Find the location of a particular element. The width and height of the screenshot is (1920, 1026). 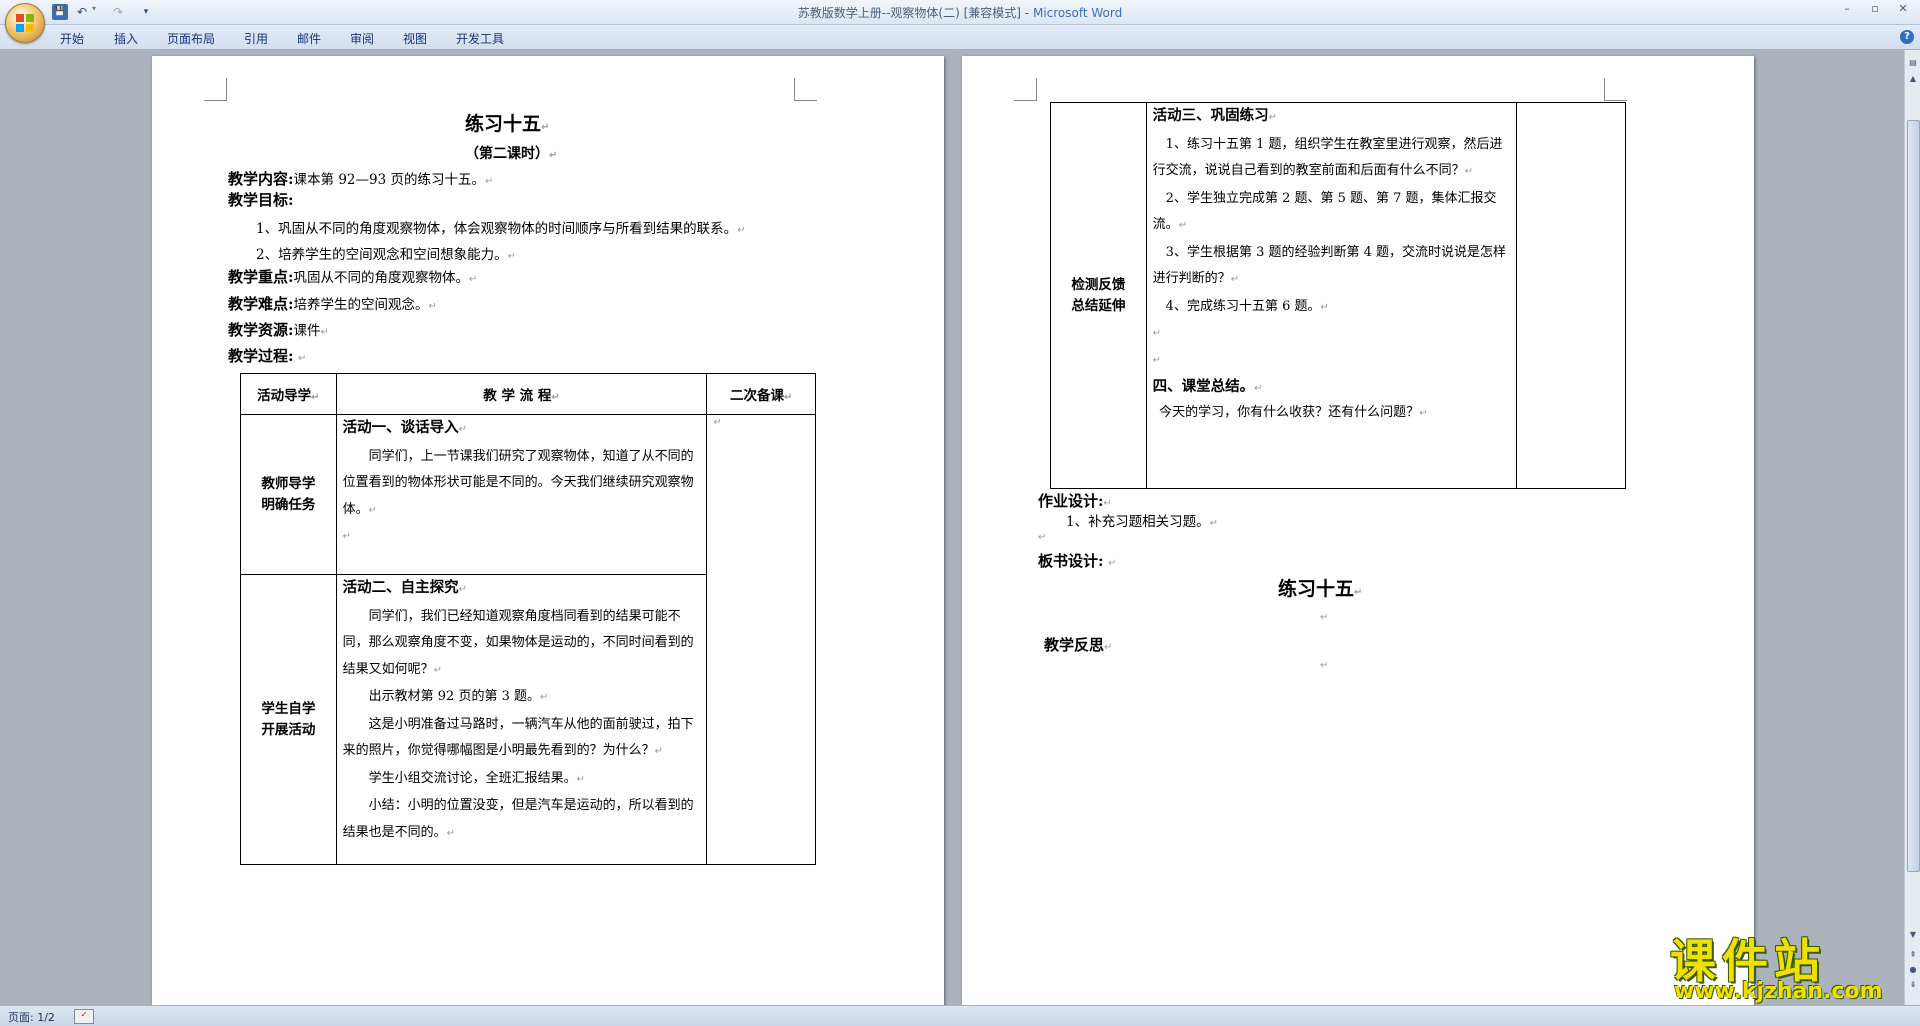

ruler-toggle-icon: ▤ is located at coordinates (1913, 64).